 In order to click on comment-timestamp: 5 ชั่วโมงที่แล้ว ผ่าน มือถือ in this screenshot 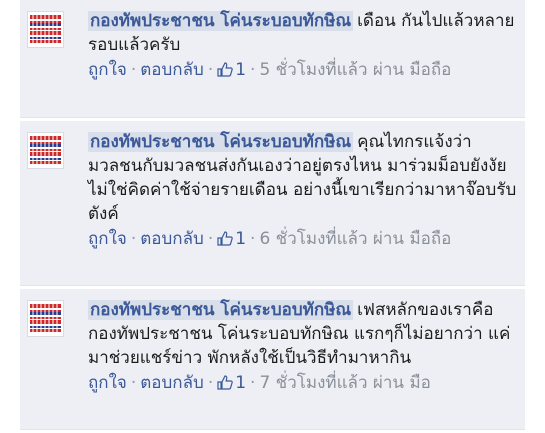, I will do `click(355, 70)`.